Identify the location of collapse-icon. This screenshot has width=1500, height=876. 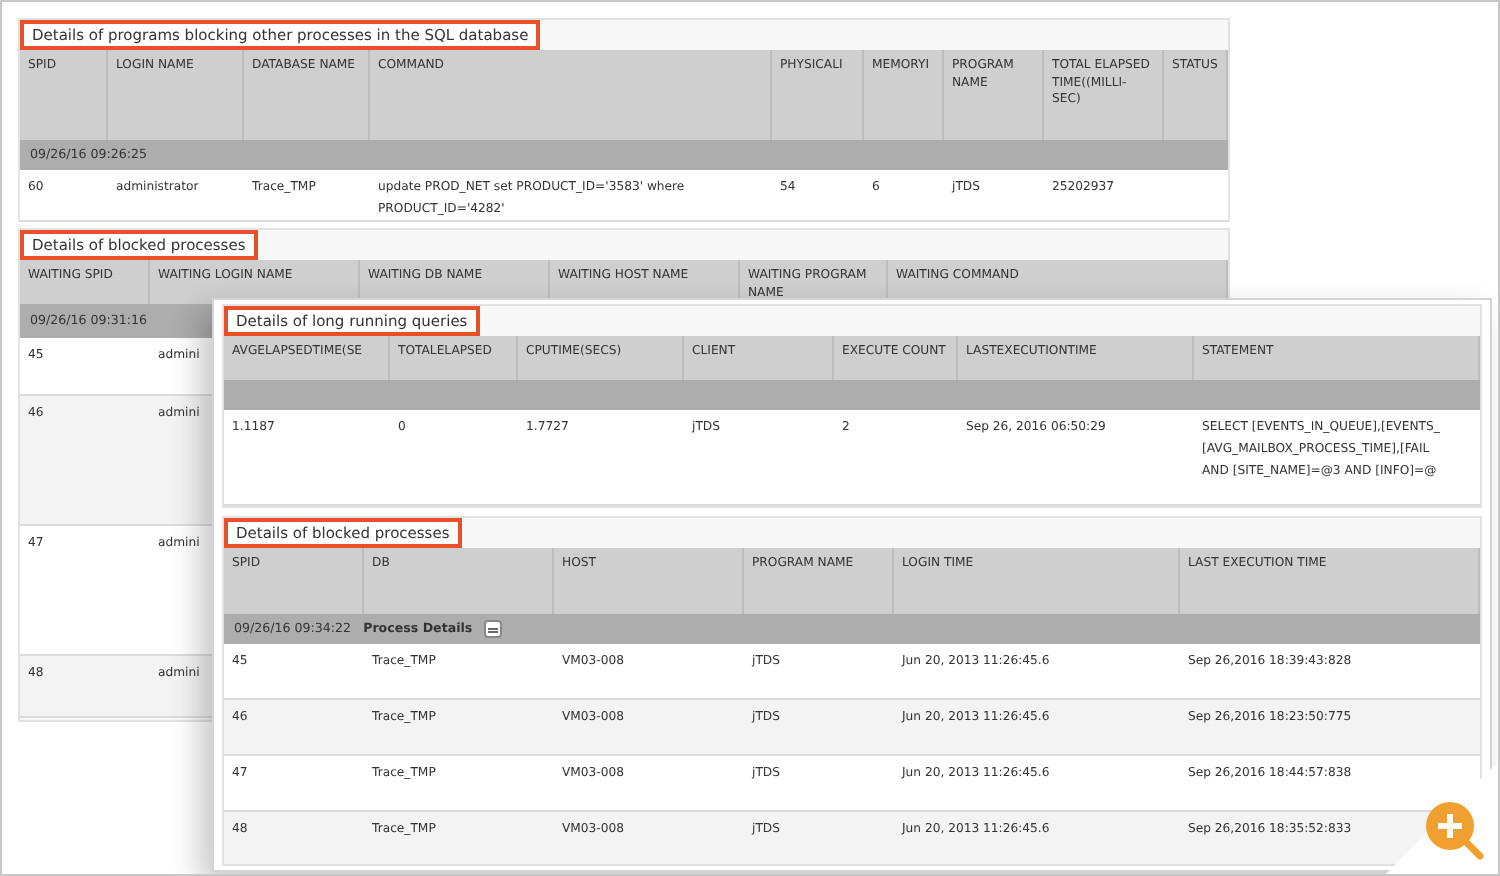
(493, 628).